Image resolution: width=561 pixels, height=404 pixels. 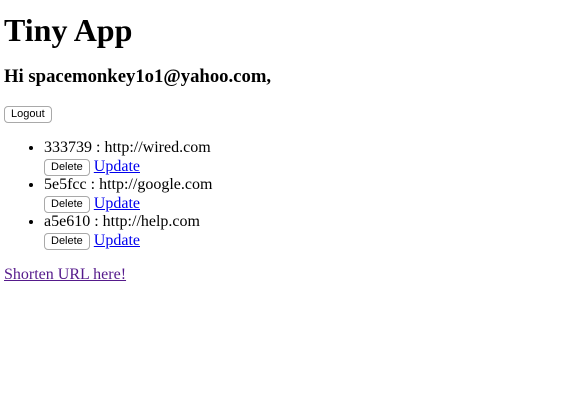 I want to click on url-item: 333739 : http://wired.com Delete Update, so click(x=300, y=157).